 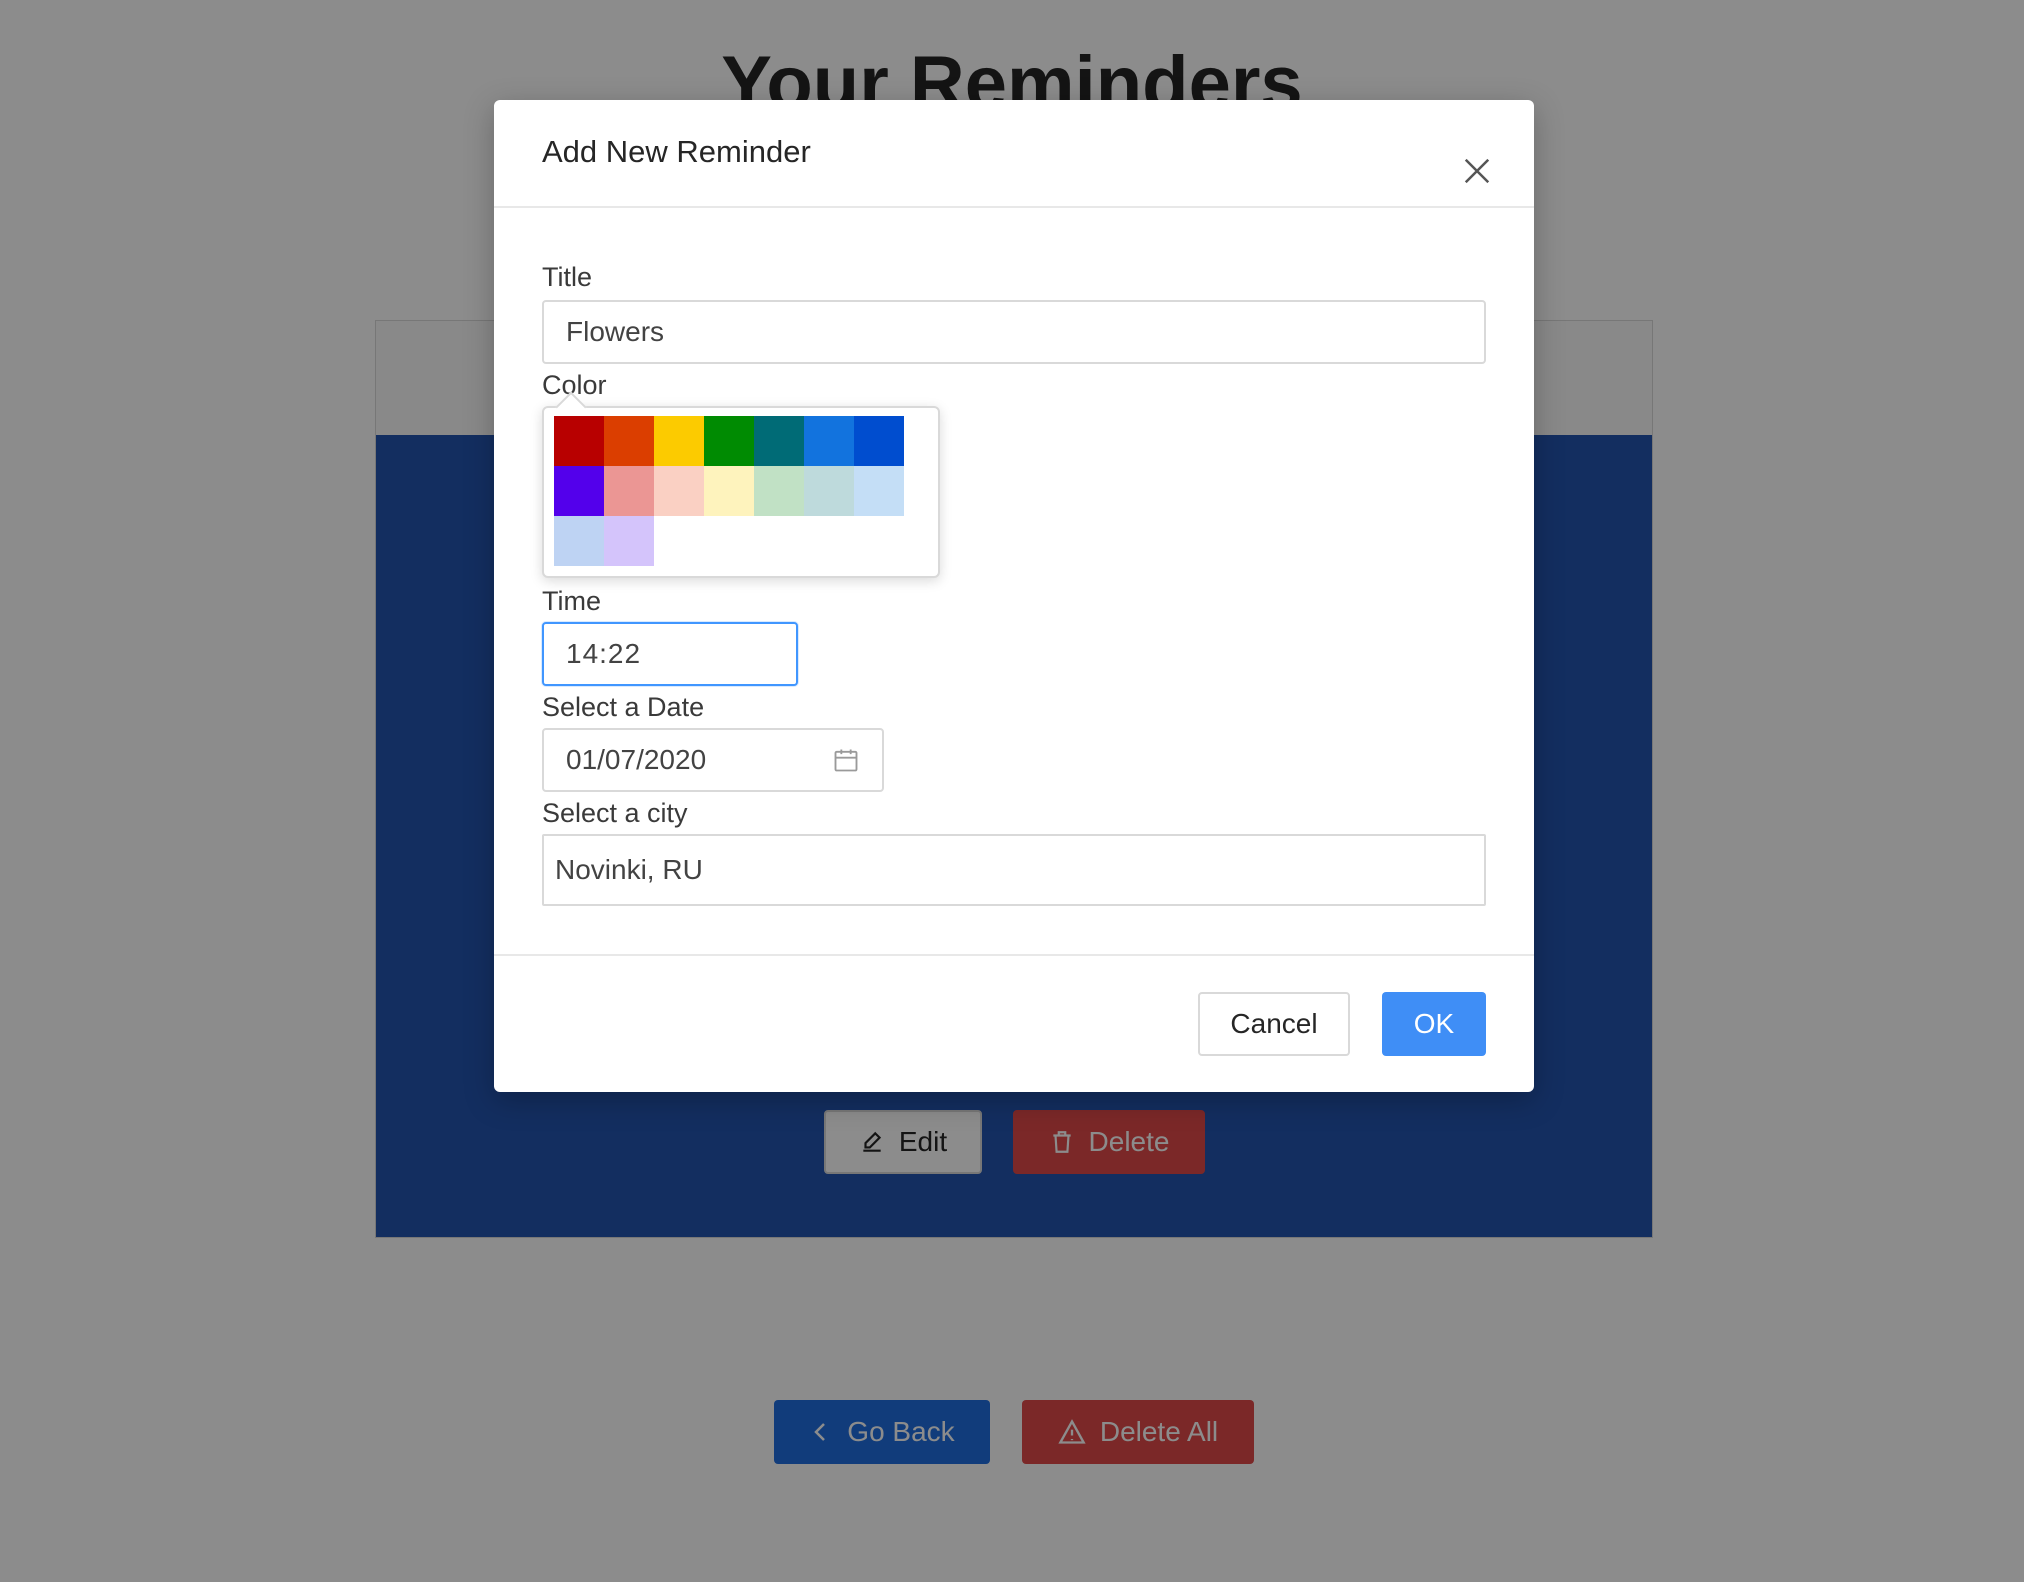 I want to click on time-input: 14:22, so click(x=670, y=654).